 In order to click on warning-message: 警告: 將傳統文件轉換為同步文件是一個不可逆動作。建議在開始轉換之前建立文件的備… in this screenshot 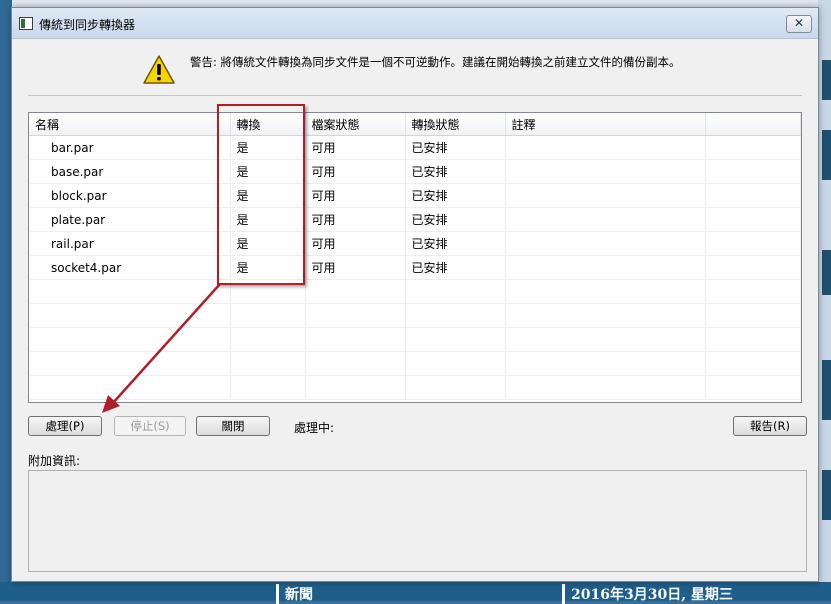, I will do `click(435, 62)`.